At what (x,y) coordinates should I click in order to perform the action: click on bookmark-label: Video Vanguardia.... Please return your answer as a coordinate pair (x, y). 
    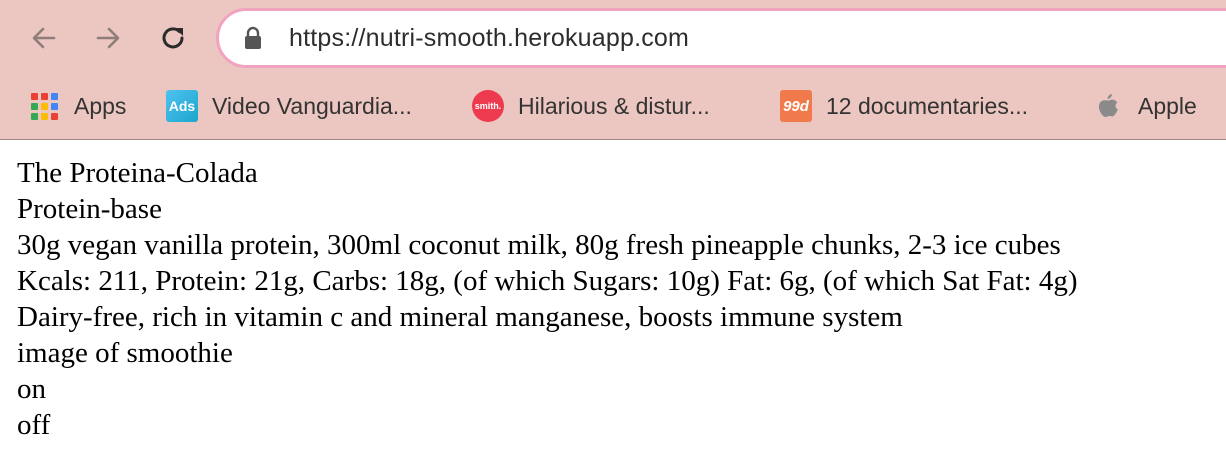
    Looking at the image, I should click on (312, 105).